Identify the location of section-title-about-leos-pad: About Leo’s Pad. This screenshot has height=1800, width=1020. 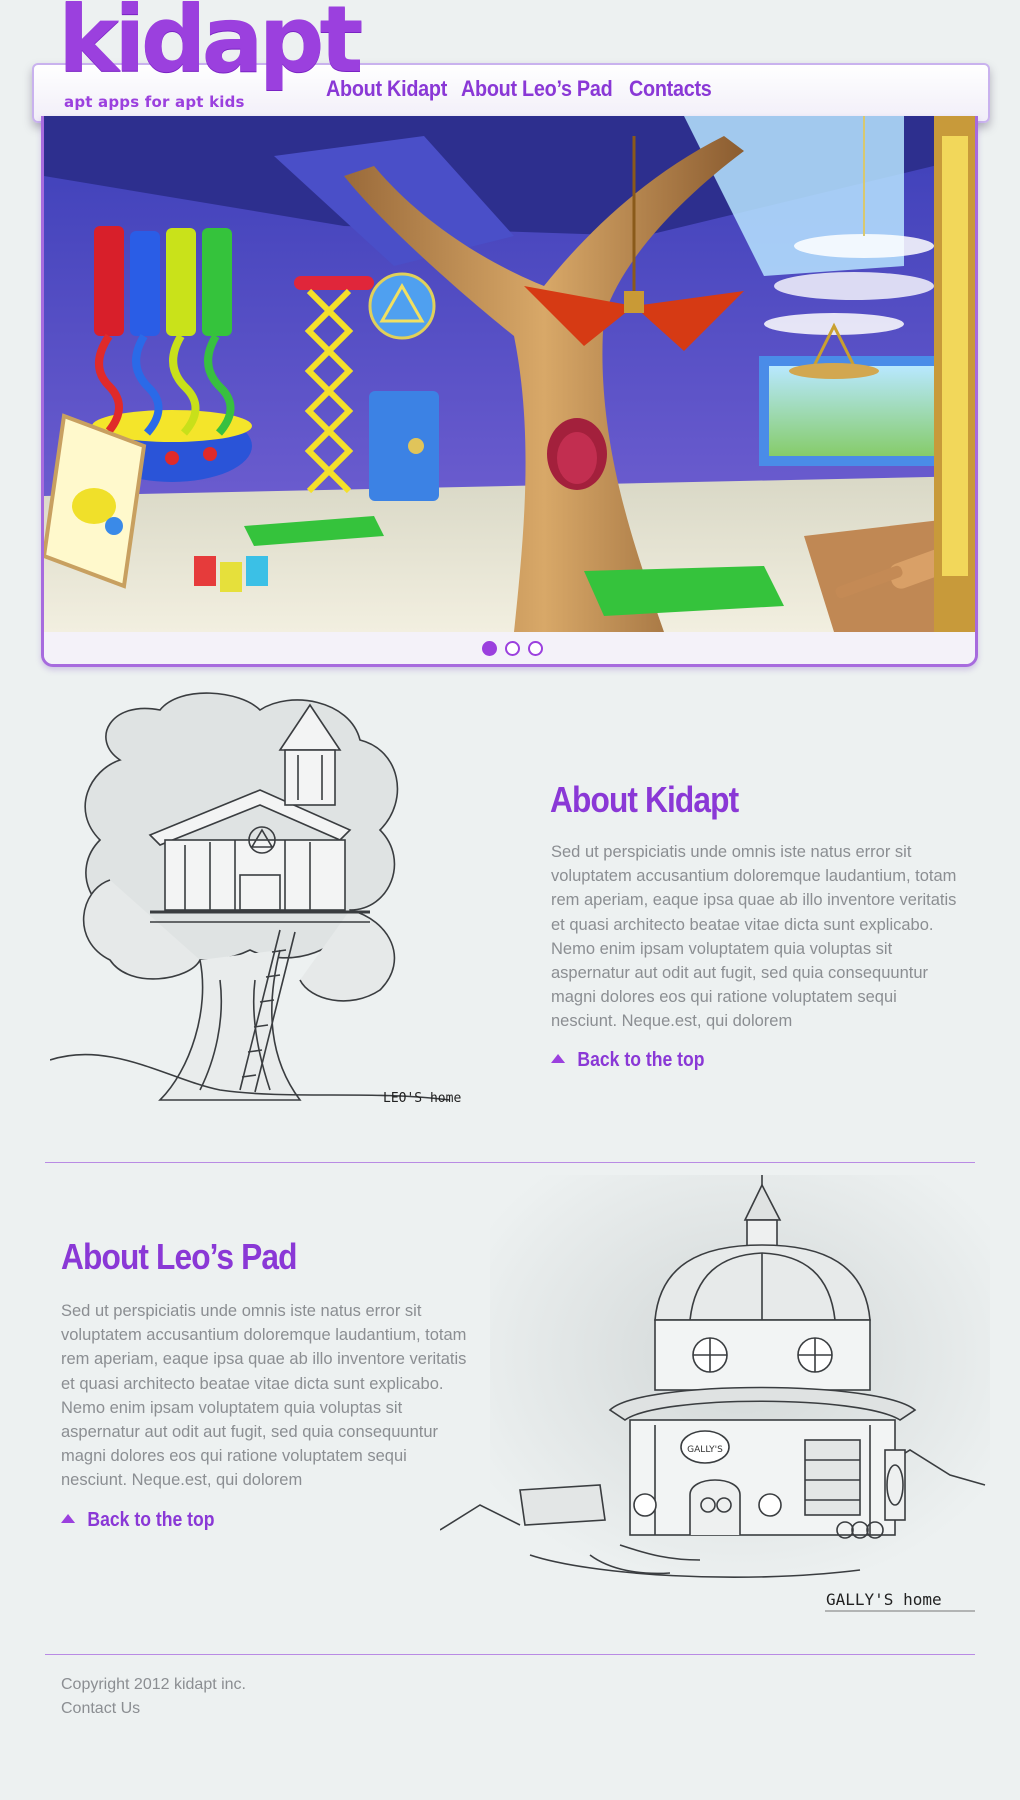
(179, 1256).